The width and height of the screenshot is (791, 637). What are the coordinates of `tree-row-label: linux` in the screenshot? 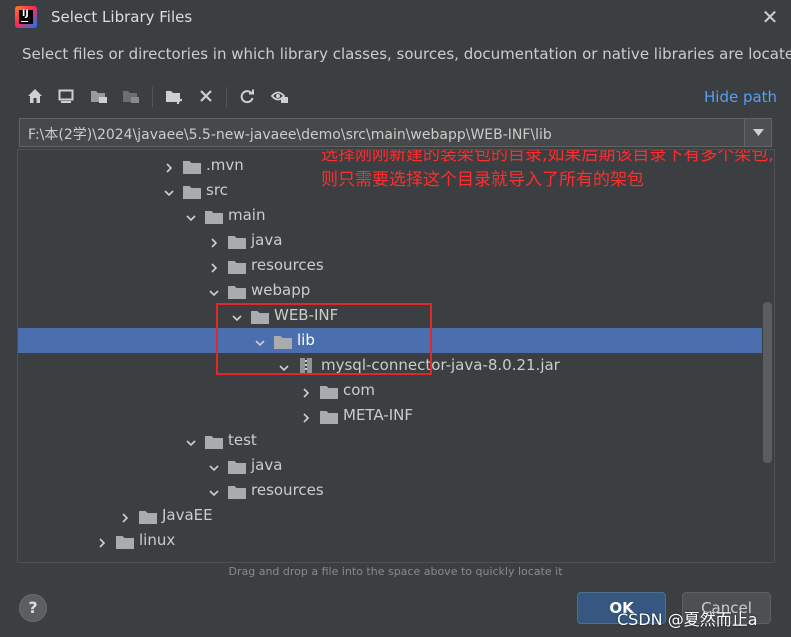 It's located at (157, 540).